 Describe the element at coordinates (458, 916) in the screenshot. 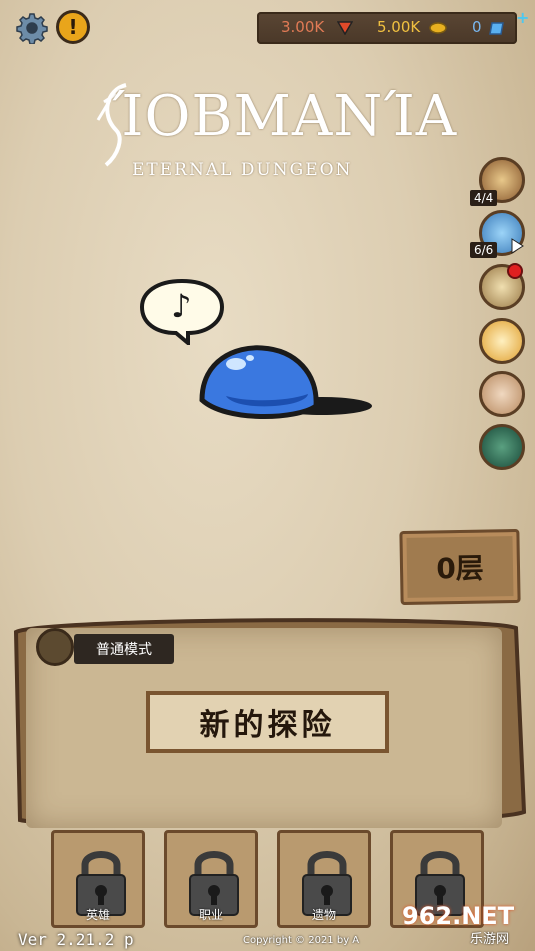

I see `watermark-main: 962.NET` at that location.